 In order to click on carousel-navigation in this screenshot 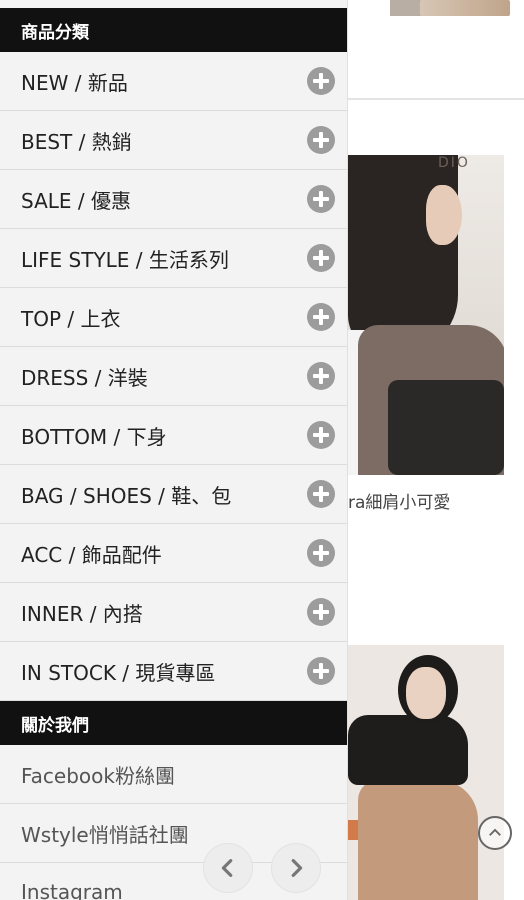, I will do `click(262, 868)`.